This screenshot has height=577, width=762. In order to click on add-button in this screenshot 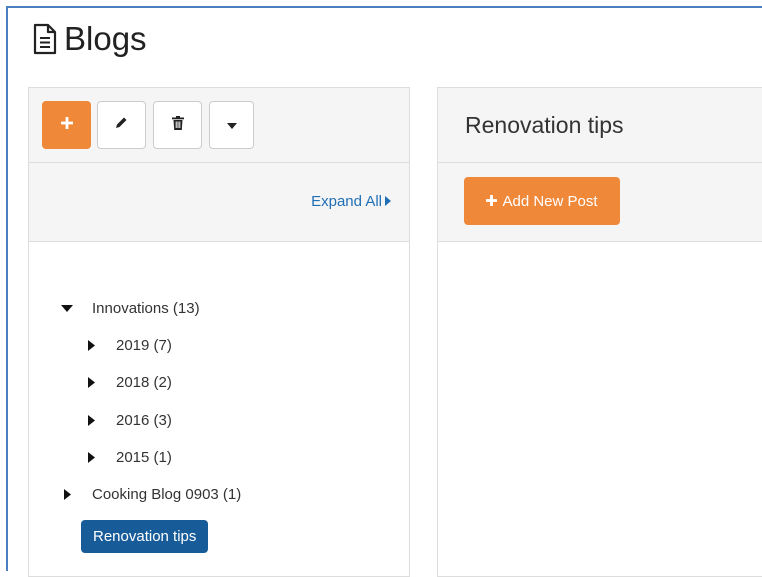, I will do `click(66, 125)`.